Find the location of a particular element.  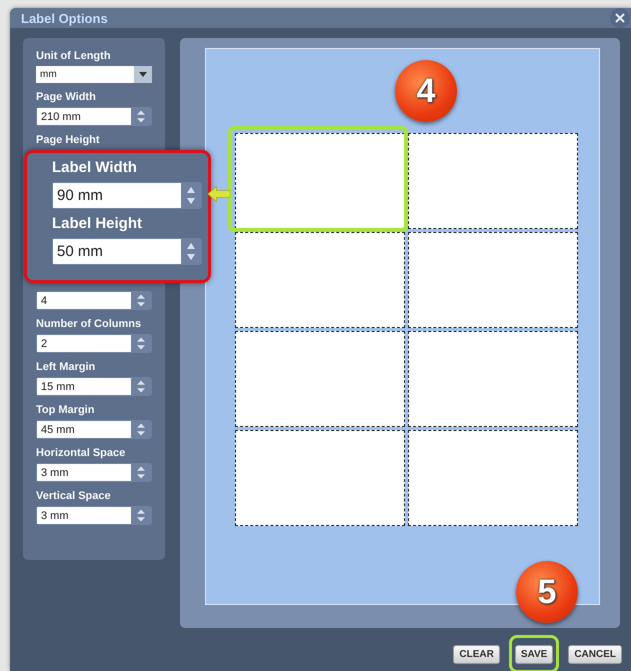

number-field: 210 mm is located at coordinates (94, 116).